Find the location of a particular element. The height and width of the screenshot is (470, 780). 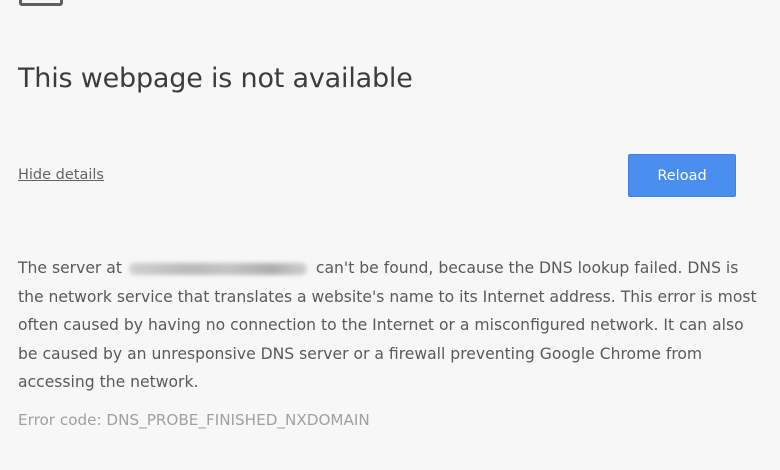

sad-page-icon is located at coordinates (41, 3).